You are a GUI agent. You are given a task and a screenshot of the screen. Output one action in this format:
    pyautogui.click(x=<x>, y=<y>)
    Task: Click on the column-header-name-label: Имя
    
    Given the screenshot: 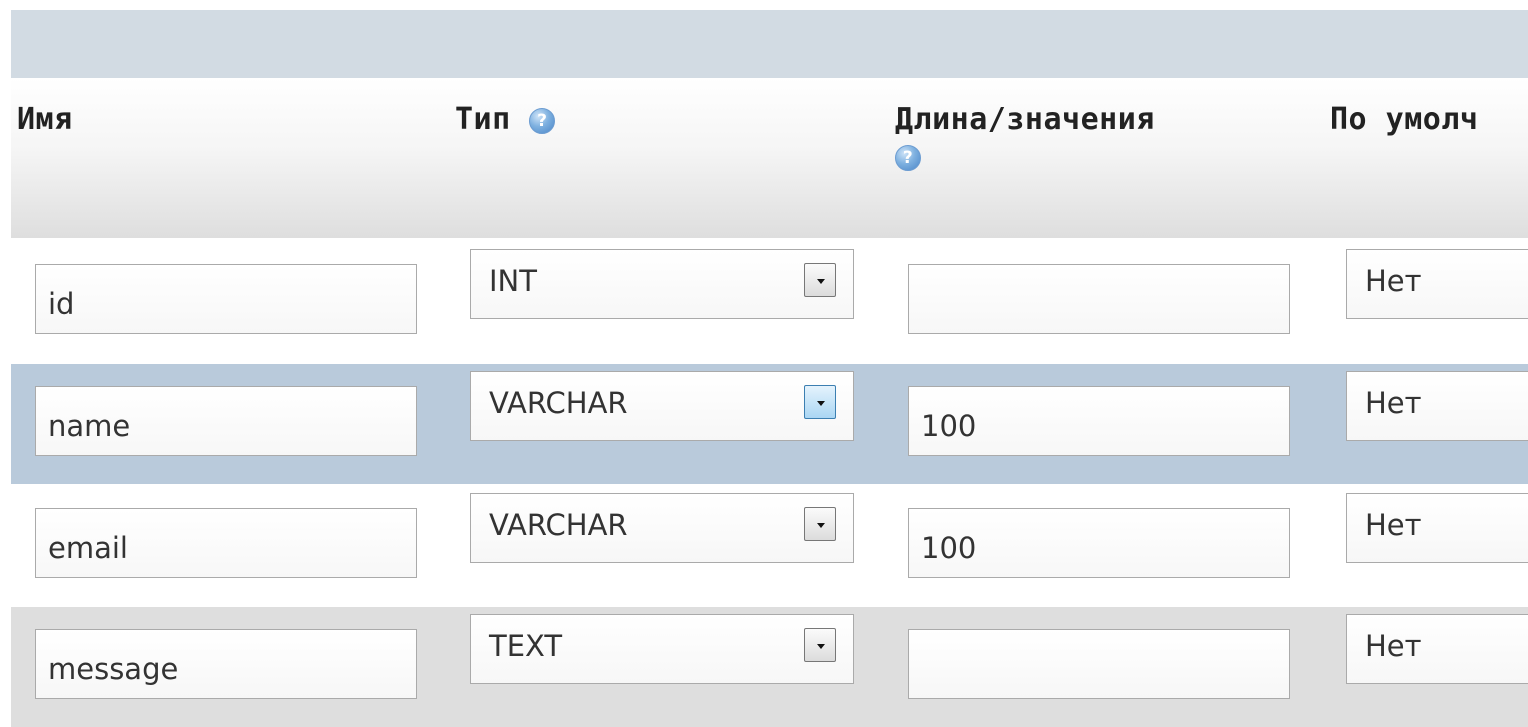 What is the action you would take?
    pyautogui.click(x=45, y=119)
    